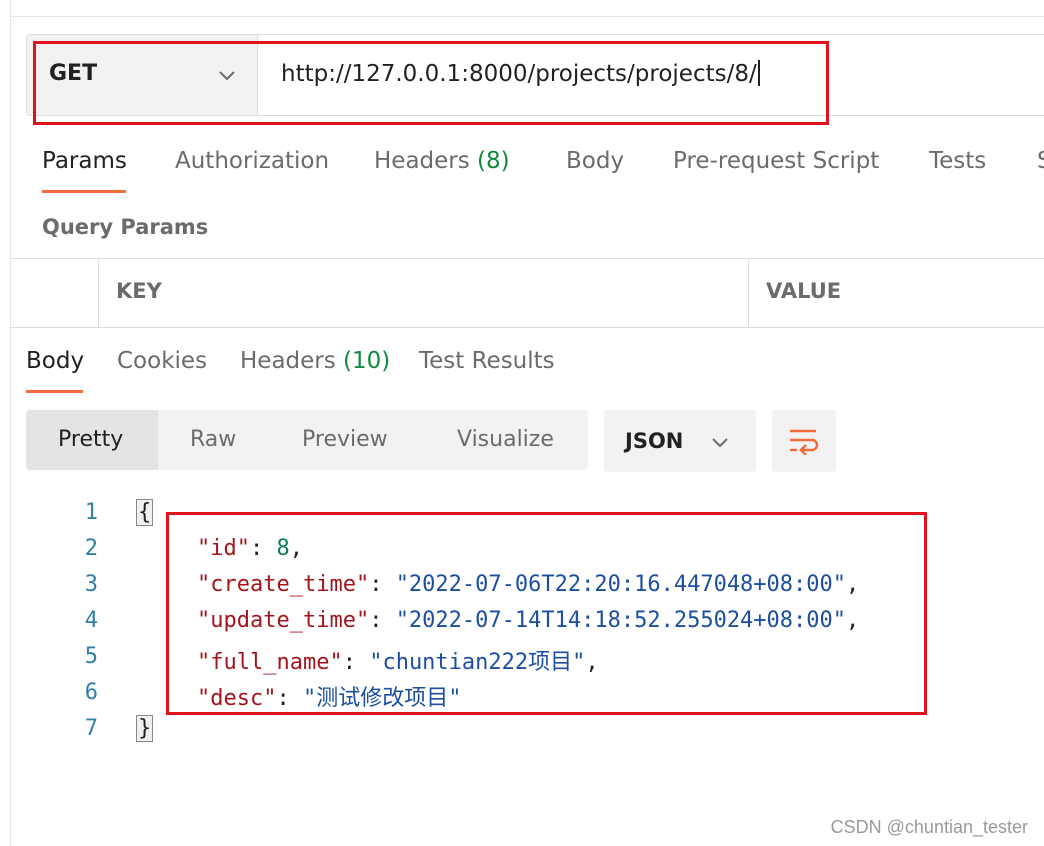 The image size is (1044, 846). What do you see at coordinates (527, 293) in the screenshot?
I see `query-params-table` at bounding box center [527, 293].